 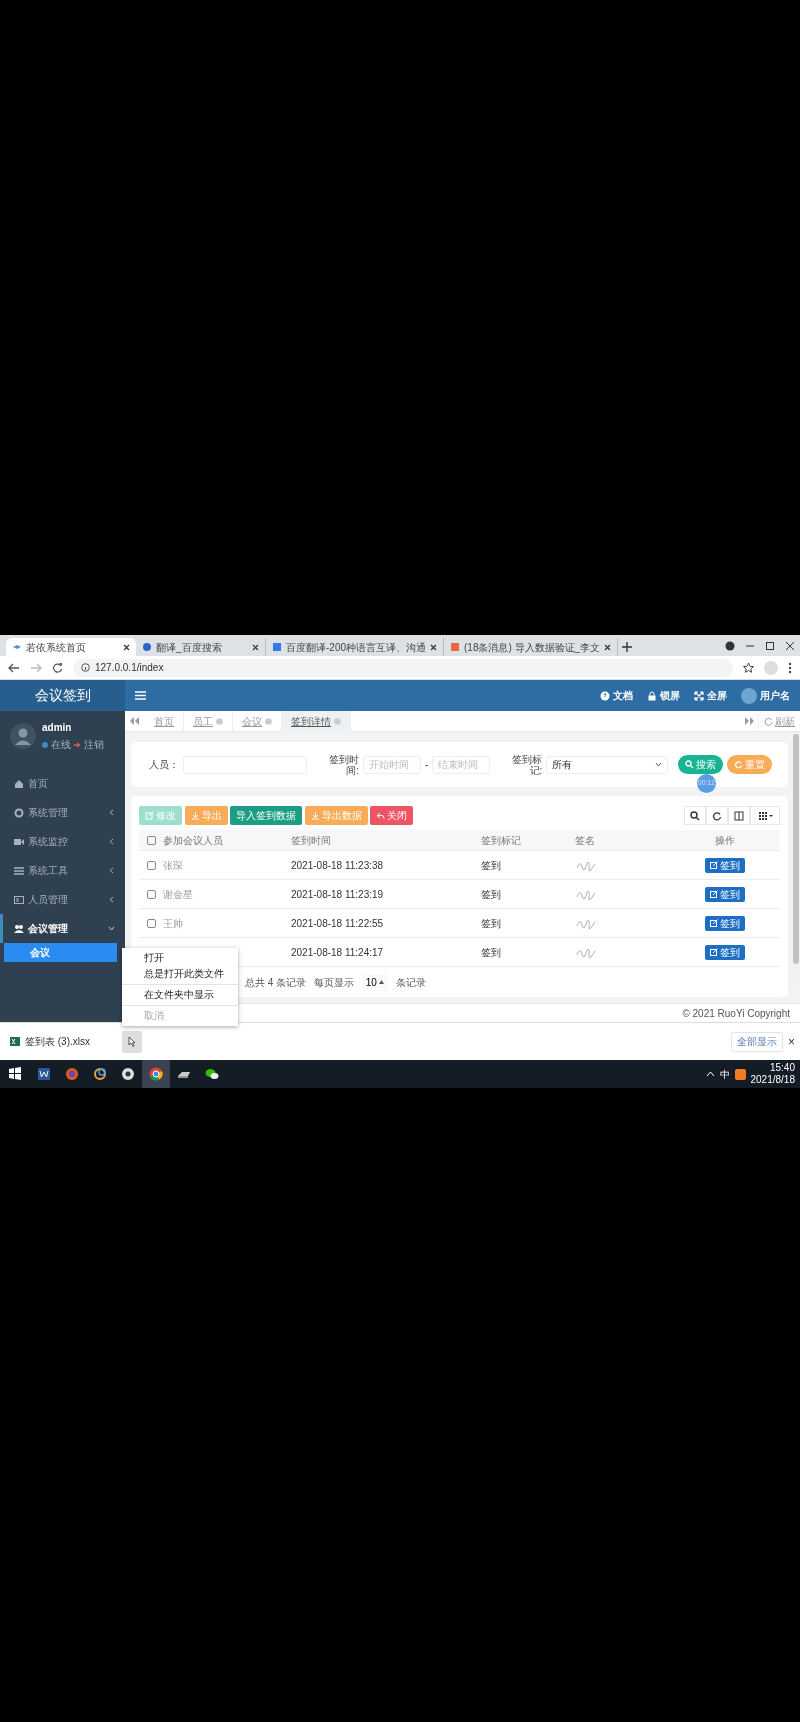 I want to click on import-button: 导入签到数据, so click(x=266, y=815).